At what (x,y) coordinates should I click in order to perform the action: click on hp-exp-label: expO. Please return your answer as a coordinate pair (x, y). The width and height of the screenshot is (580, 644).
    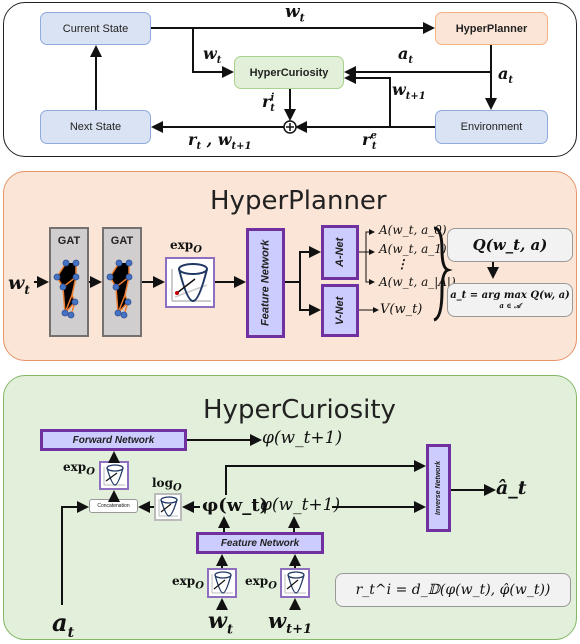
    Looking at the image, I should click on (186, 247).